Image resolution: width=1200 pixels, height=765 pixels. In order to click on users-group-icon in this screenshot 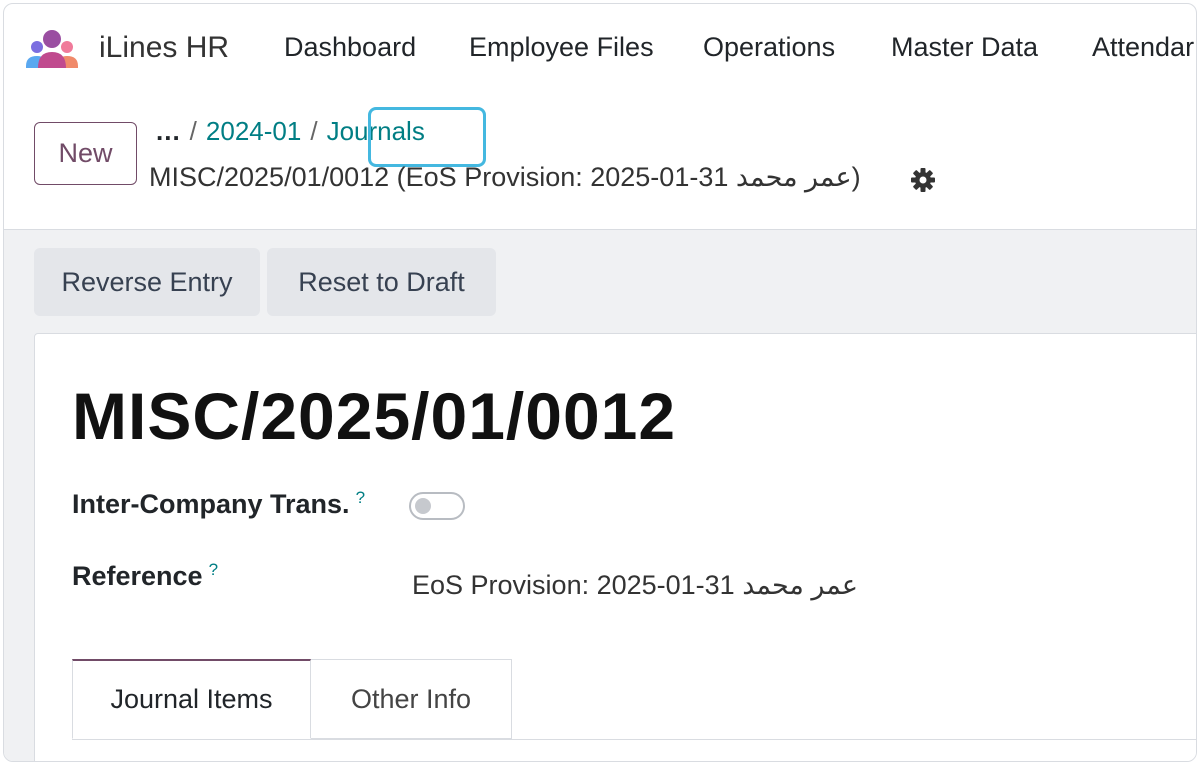, I will do `click(52, 50)`.